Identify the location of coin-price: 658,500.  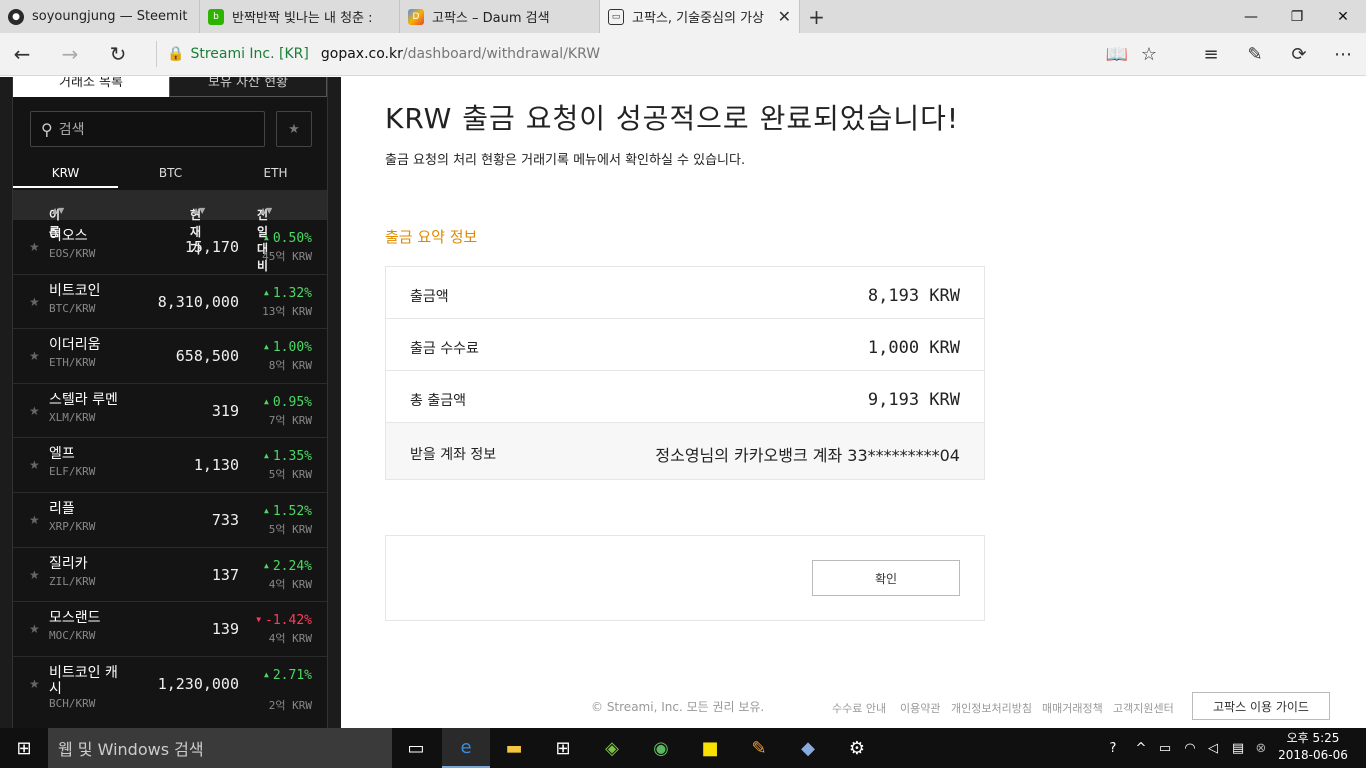
(207, 356).